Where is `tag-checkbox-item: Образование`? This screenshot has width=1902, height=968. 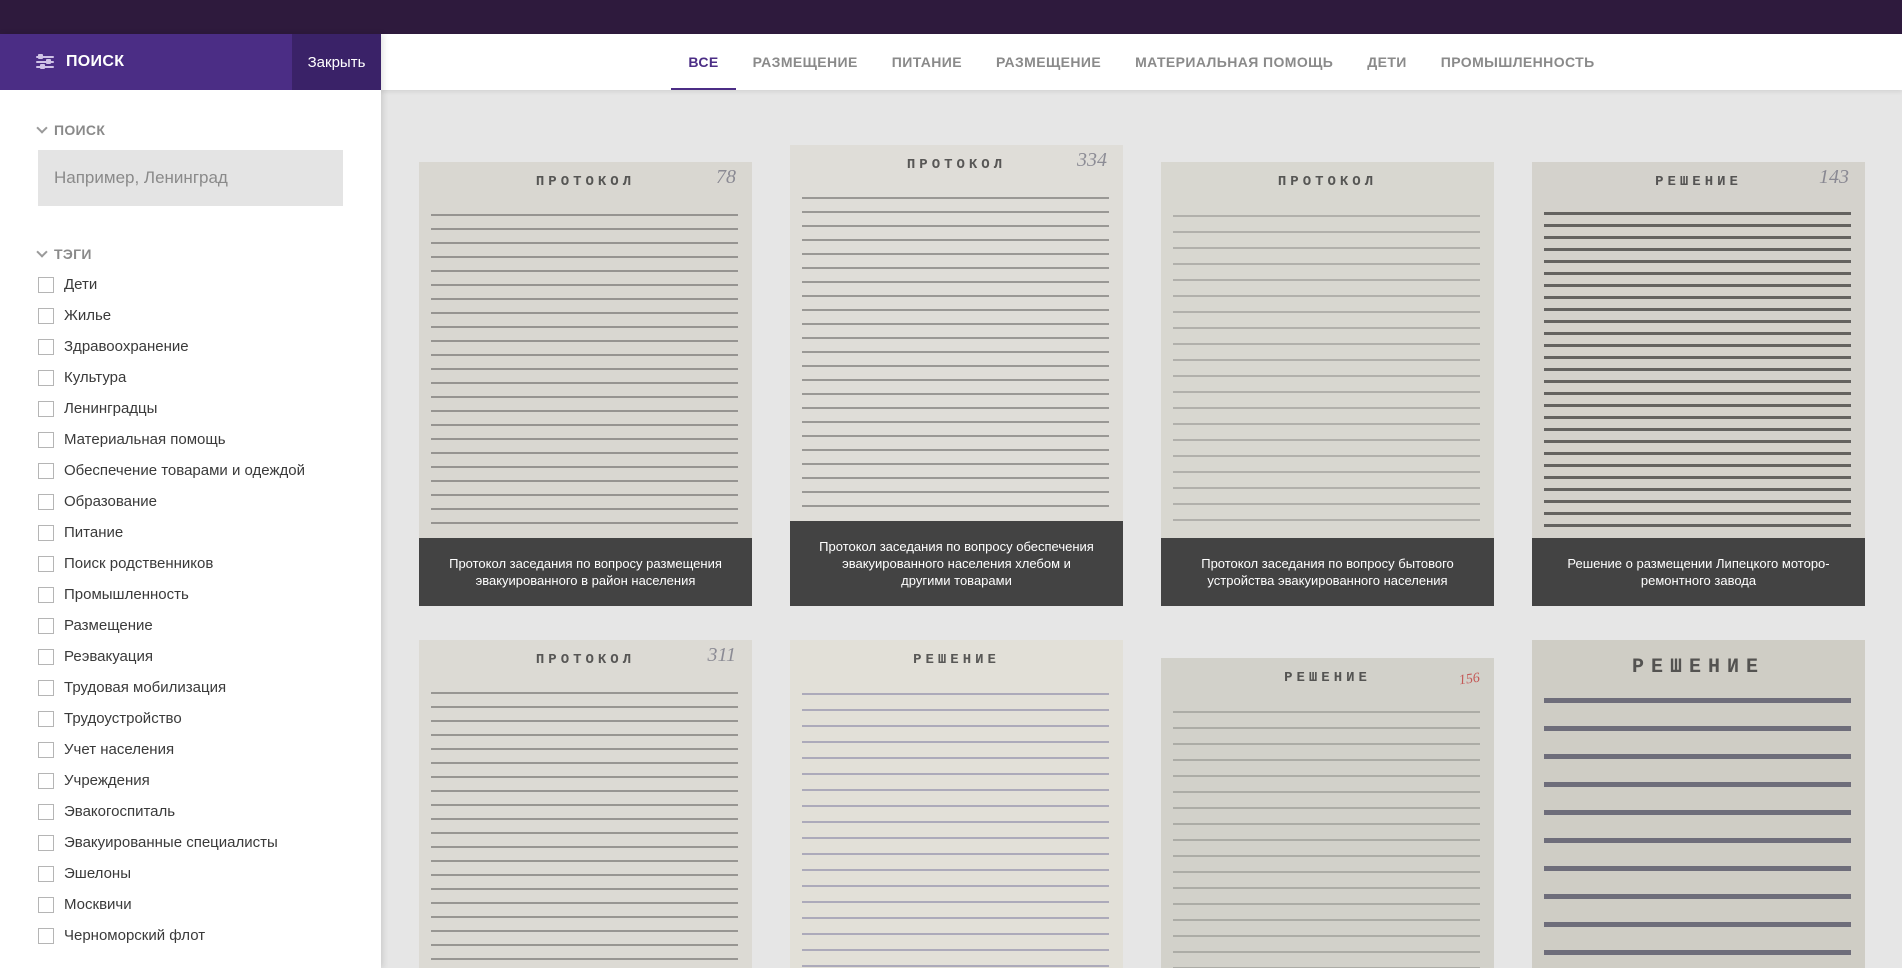
tag-checkbox-item: Образование is located at coordinates (190, 501).